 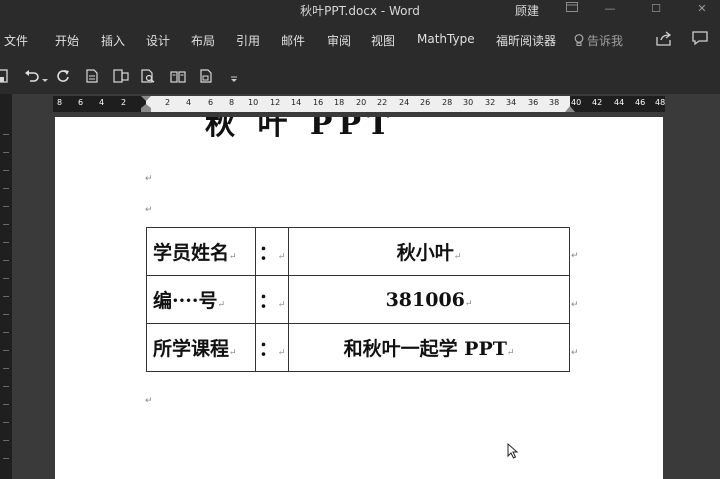 I want to click on ruler-number: 26, so click(x=425, y=102).